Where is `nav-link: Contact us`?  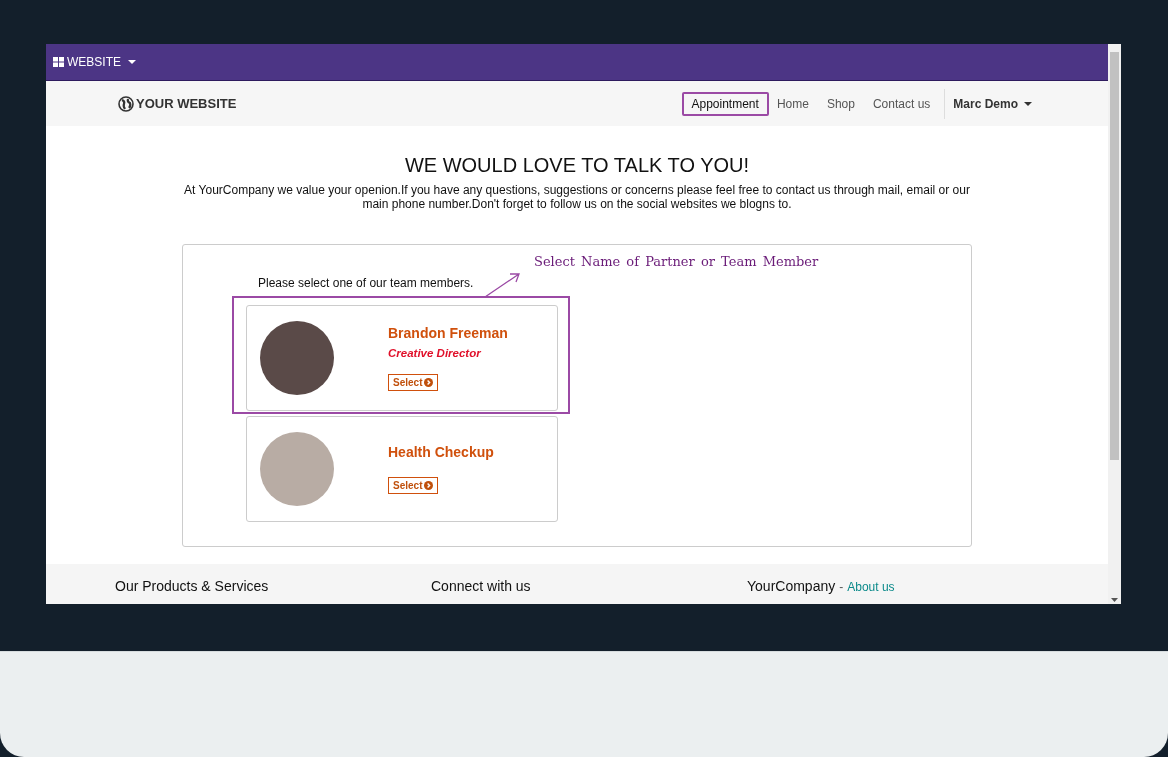 nav-link: Contact us is located at coordinates (901, 103).